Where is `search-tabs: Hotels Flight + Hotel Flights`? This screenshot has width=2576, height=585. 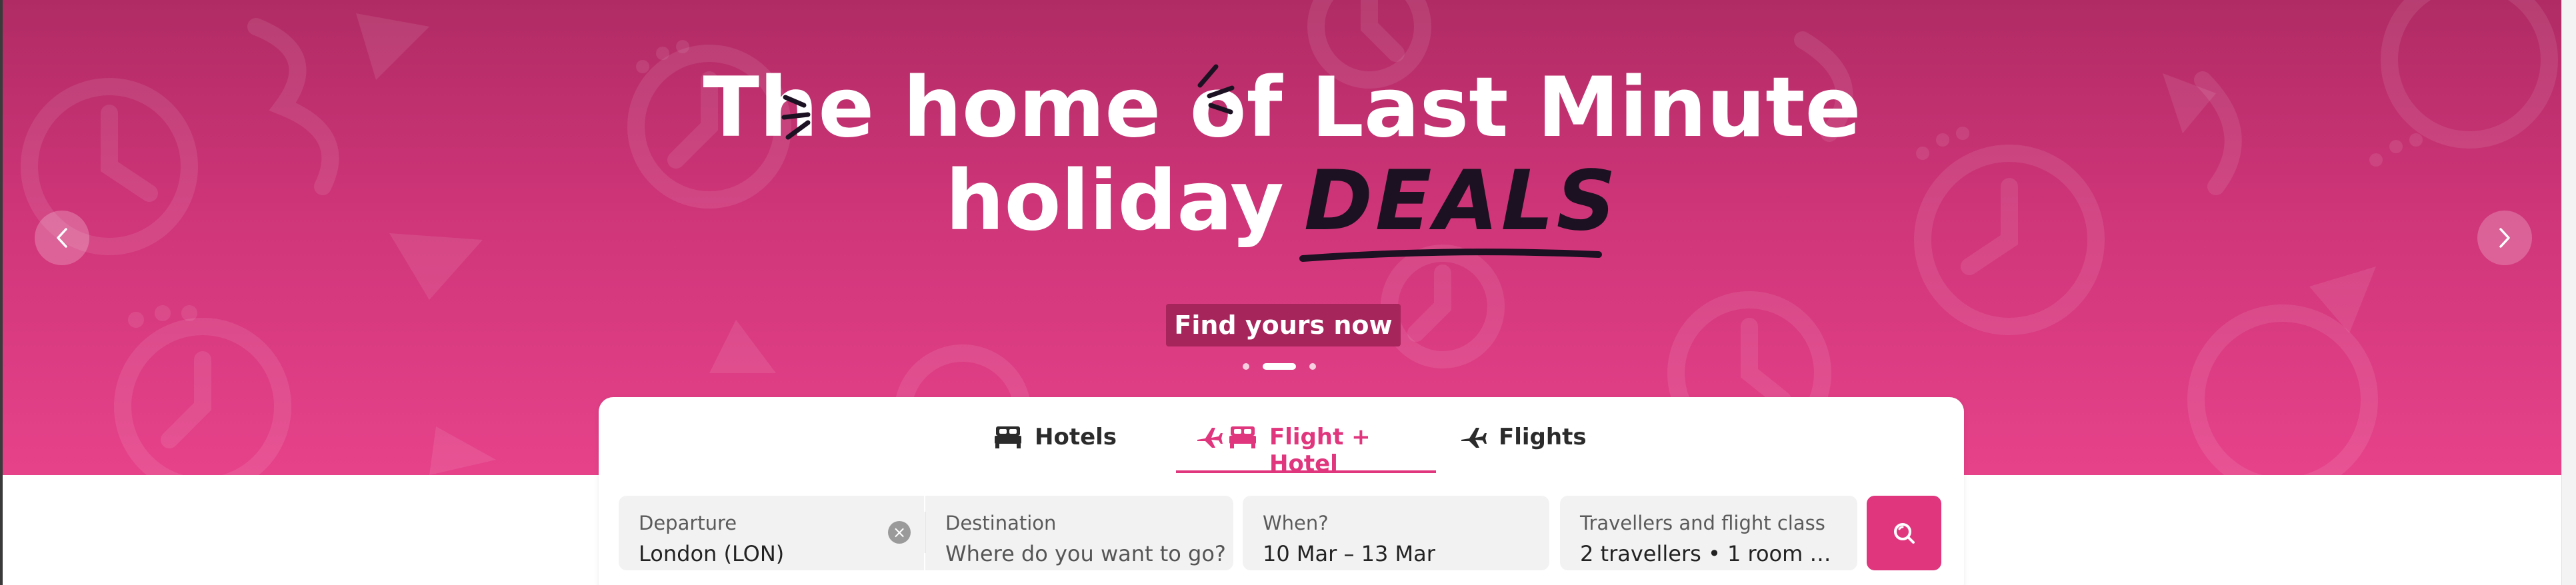 search-tabs: Hotels Flight + Hotel Flights is located at coordinates (1281, 437).